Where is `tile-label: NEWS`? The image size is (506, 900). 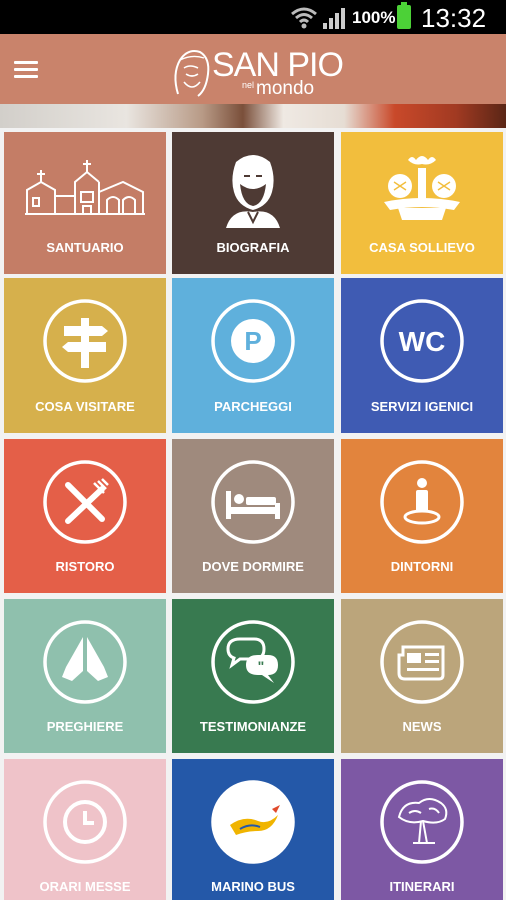
tile-label: NEWS is located at coordinates (422, 726).